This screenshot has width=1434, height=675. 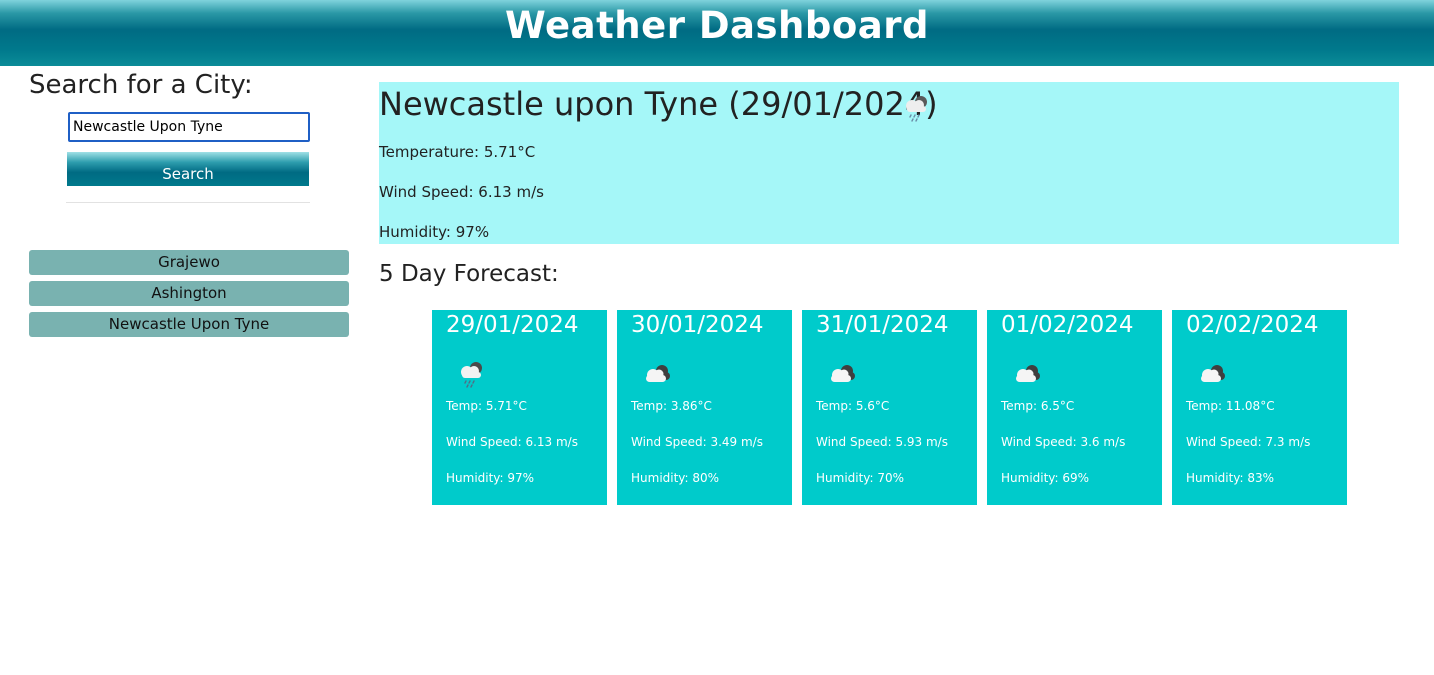 What do you see at coordinates (697, 442) in the screenshot?
I see `forecast-wind: Wind Speed: 3.49 m/s` at bounding box center [697, 442].